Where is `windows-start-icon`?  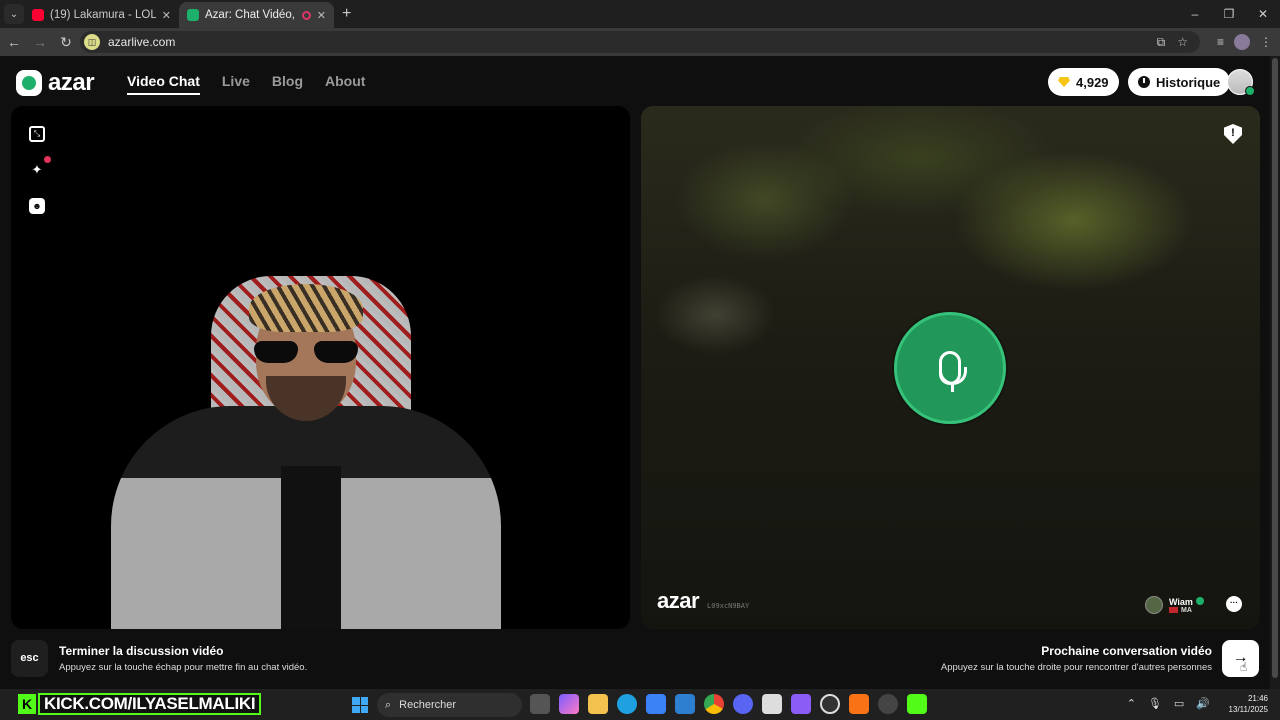
windows-start-icon is located at coordinates (360, 705).